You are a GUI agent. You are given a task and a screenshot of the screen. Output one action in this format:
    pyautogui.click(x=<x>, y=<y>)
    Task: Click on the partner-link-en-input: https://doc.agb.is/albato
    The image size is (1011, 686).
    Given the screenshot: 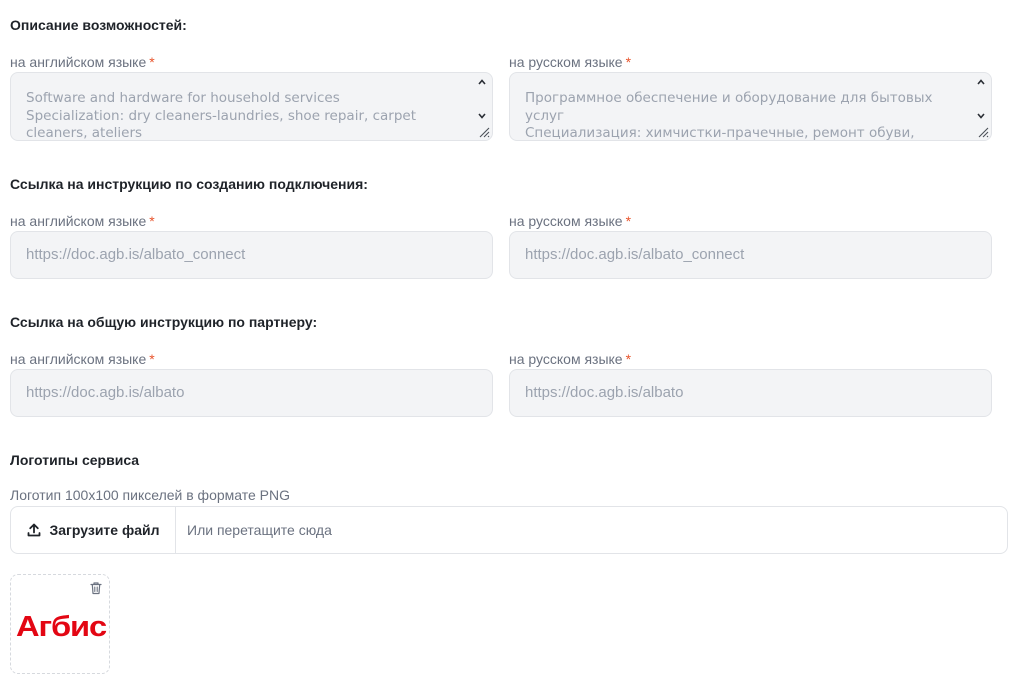 What is the action you would take?
    pyautogui.click(x=251, y=393)
    